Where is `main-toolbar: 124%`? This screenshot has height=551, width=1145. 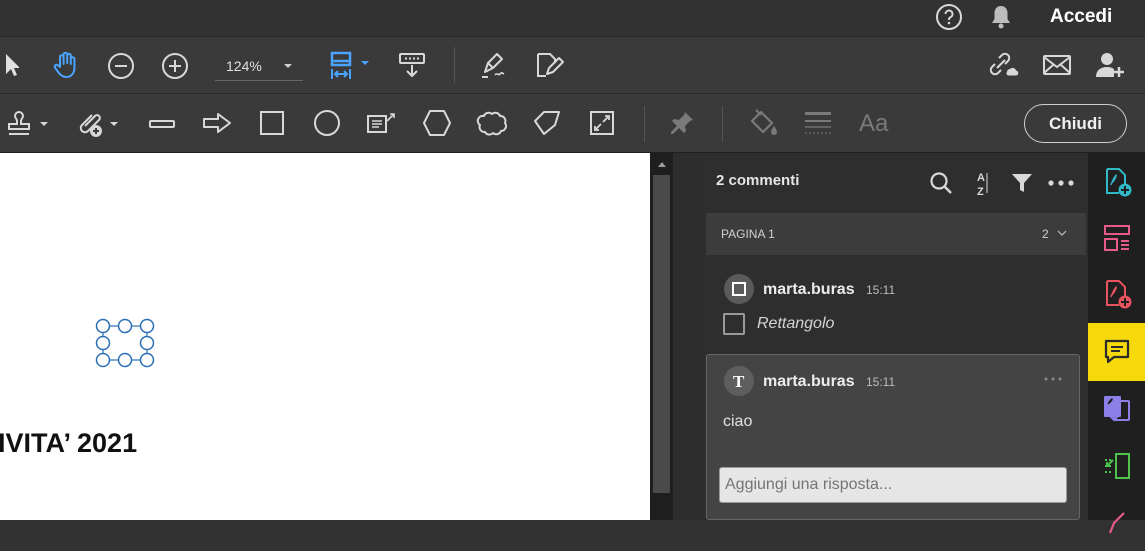 main-toolbar: 124% is located at coordinates (572, 65).